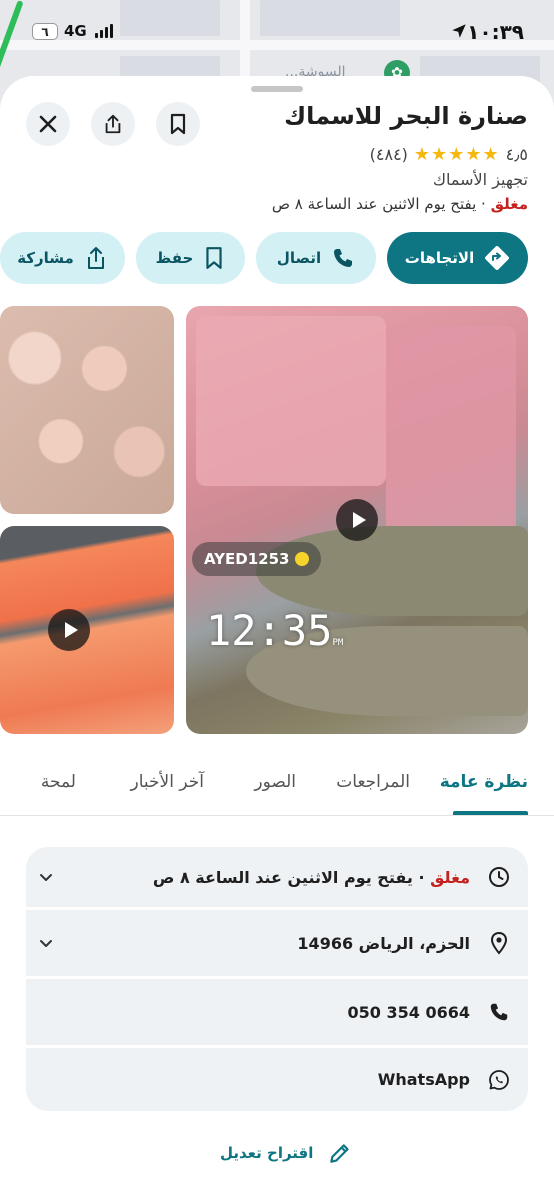 The image size is (554, 1200). Describe the element at coordinates (499, 1079) in the screenshot. I see `whatsapp-icon` at that location.